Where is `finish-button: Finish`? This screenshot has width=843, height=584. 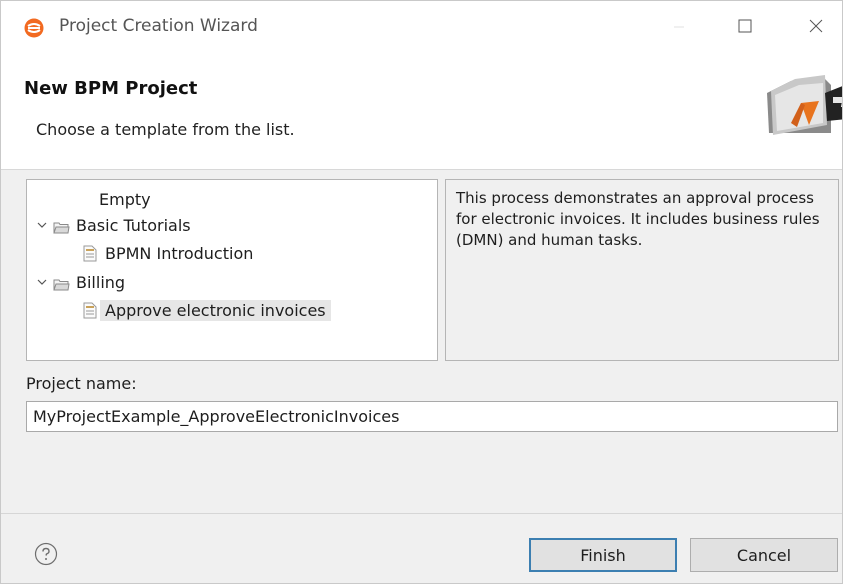 finish-button: Finish is located at coordinates (603, 555).